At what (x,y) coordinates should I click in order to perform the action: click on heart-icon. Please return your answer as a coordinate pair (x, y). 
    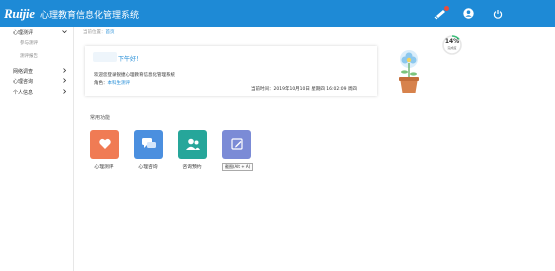
    Looking at the image, I should click on (105, 145).